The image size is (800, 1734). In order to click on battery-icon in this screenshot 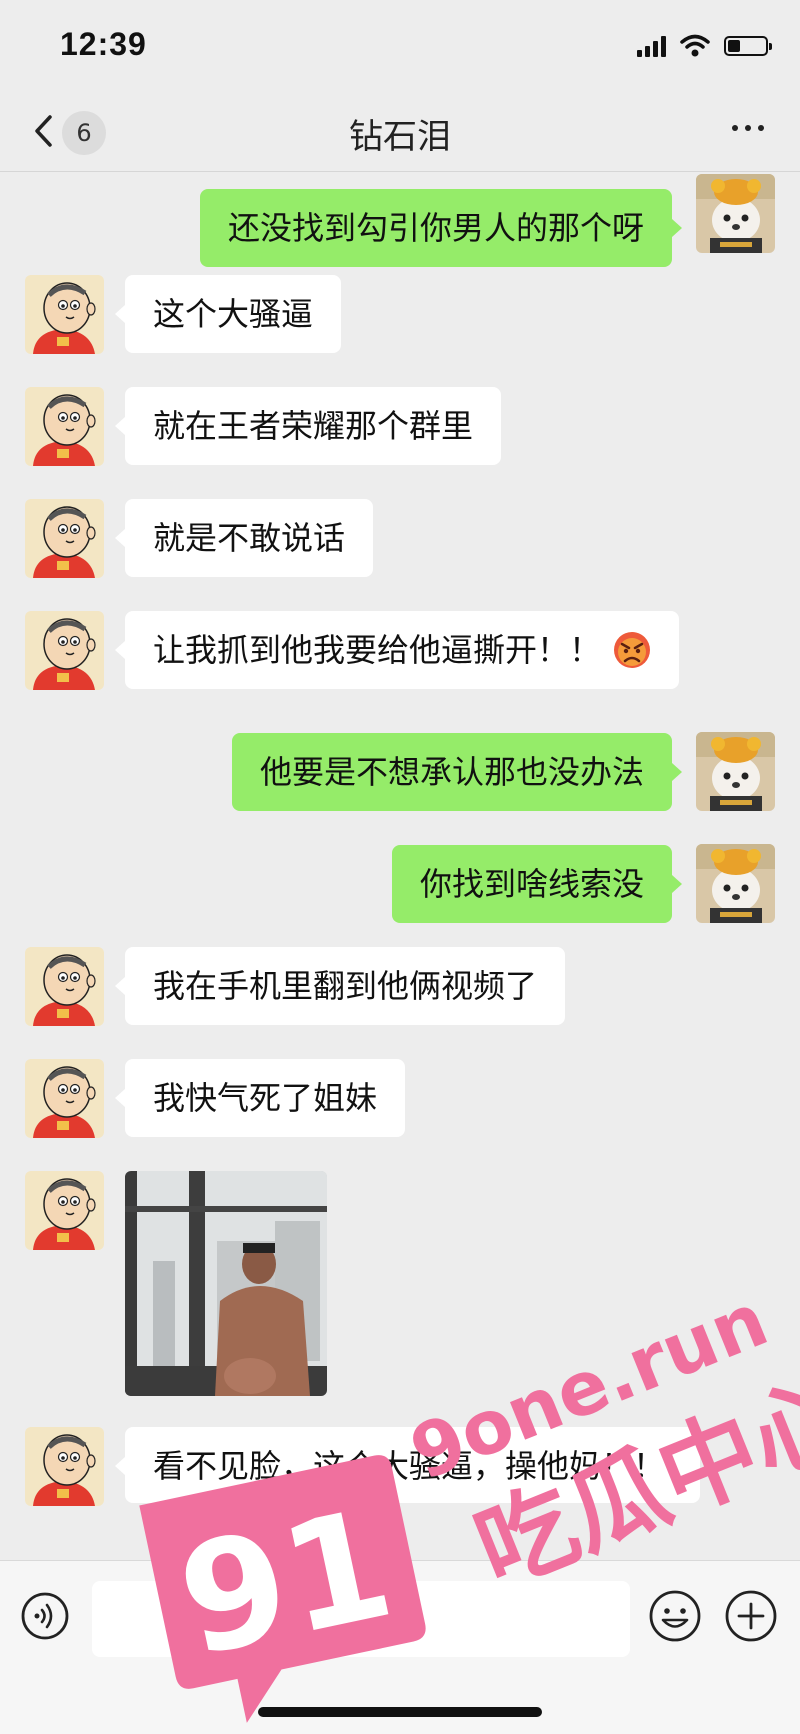, I will do `click(748, 46)`.